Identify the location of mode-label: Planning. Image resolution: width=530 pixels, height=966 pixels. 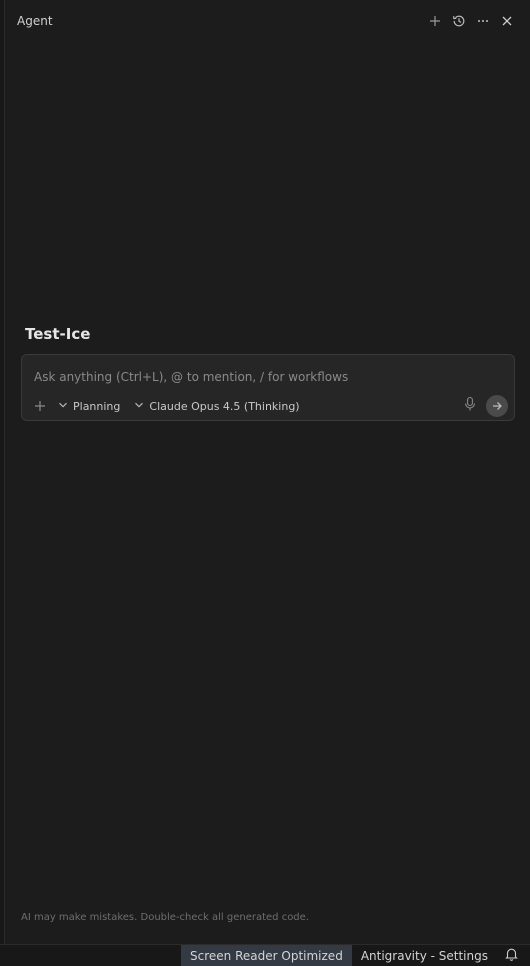
(97, 406).